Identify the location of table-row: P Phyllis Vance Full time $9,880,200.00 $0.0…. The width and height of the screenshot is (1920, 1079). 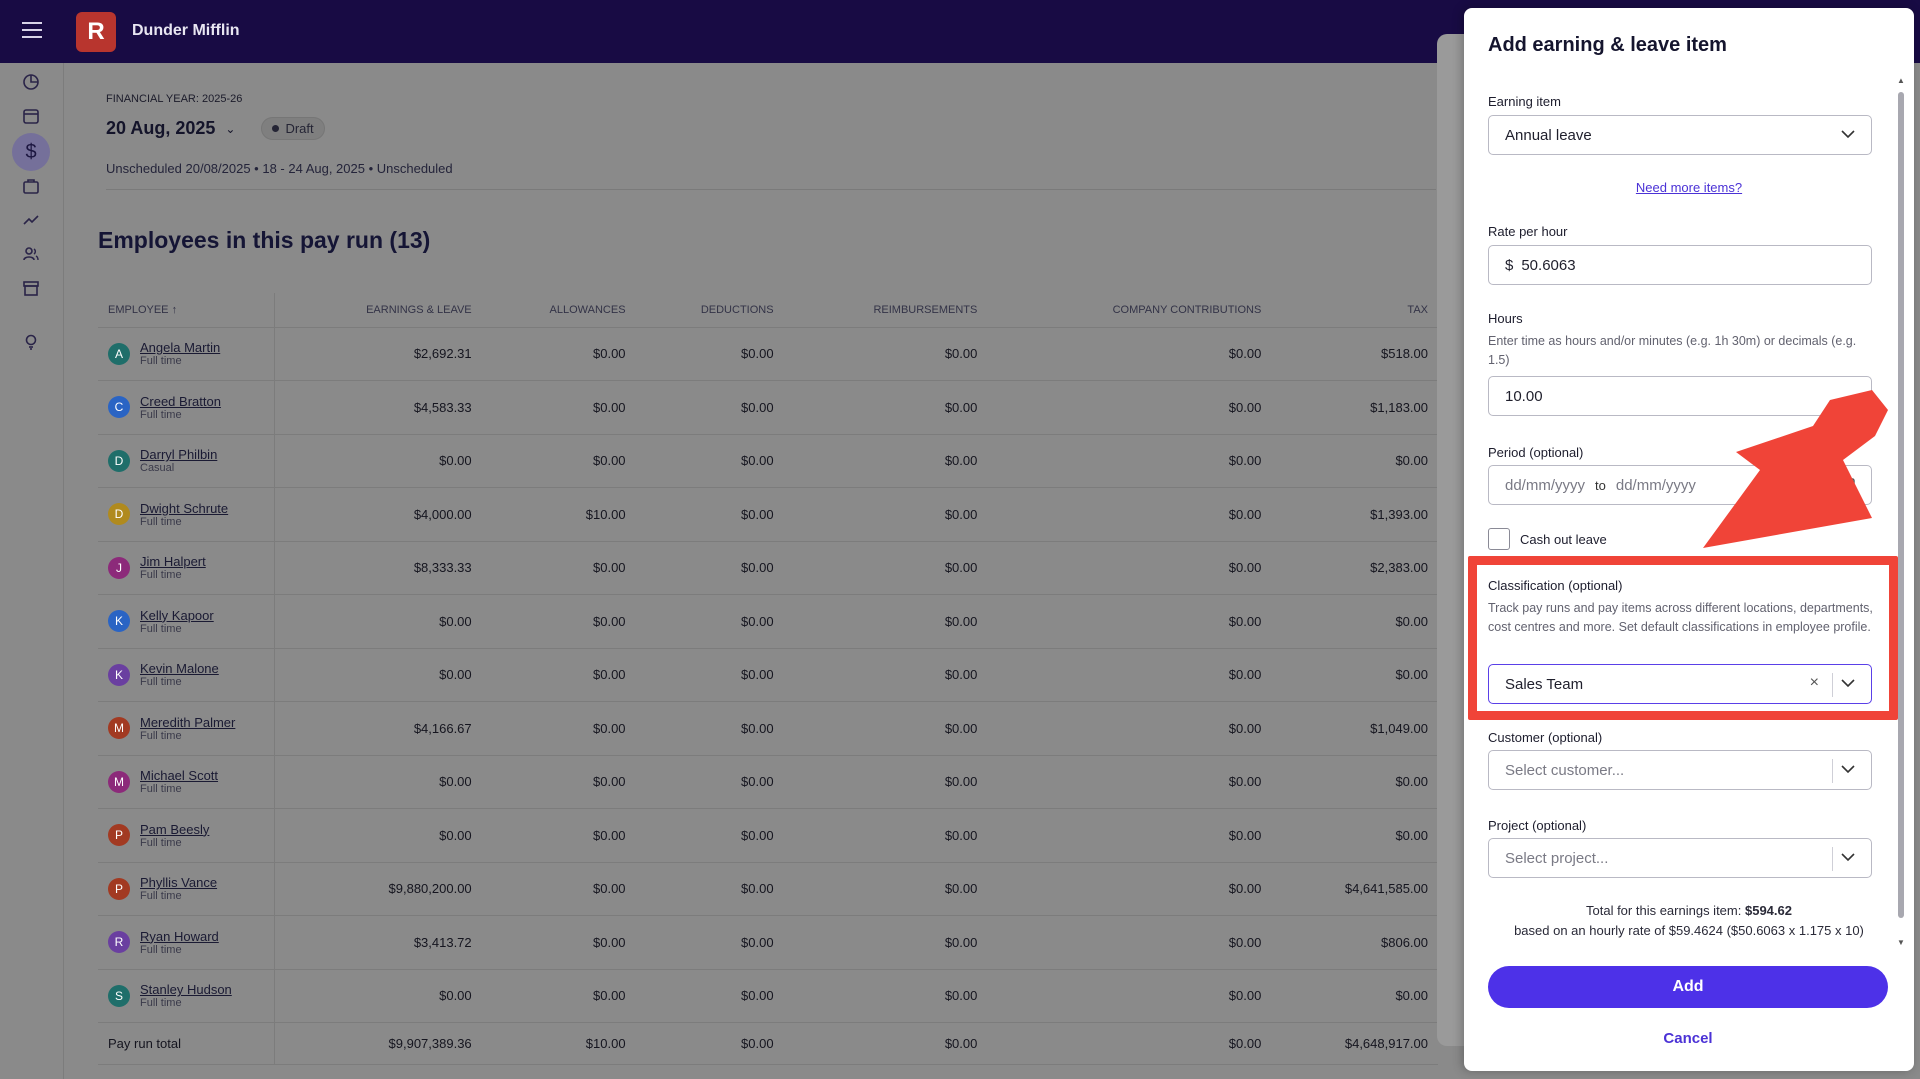
(768, 889).